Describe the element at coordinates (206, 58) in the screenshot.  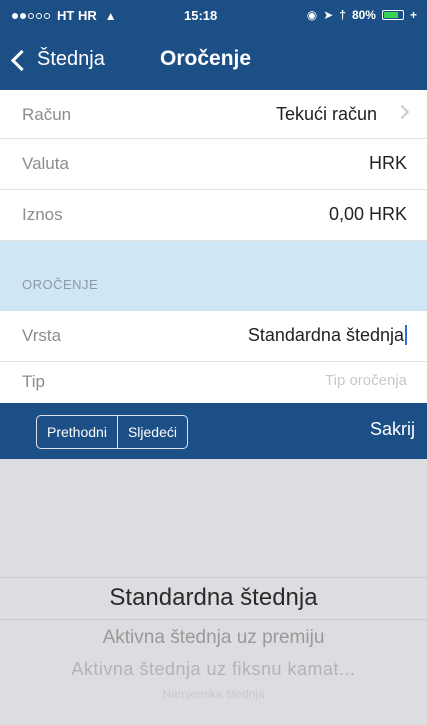
I see `page-title: Oročenje` at that location.